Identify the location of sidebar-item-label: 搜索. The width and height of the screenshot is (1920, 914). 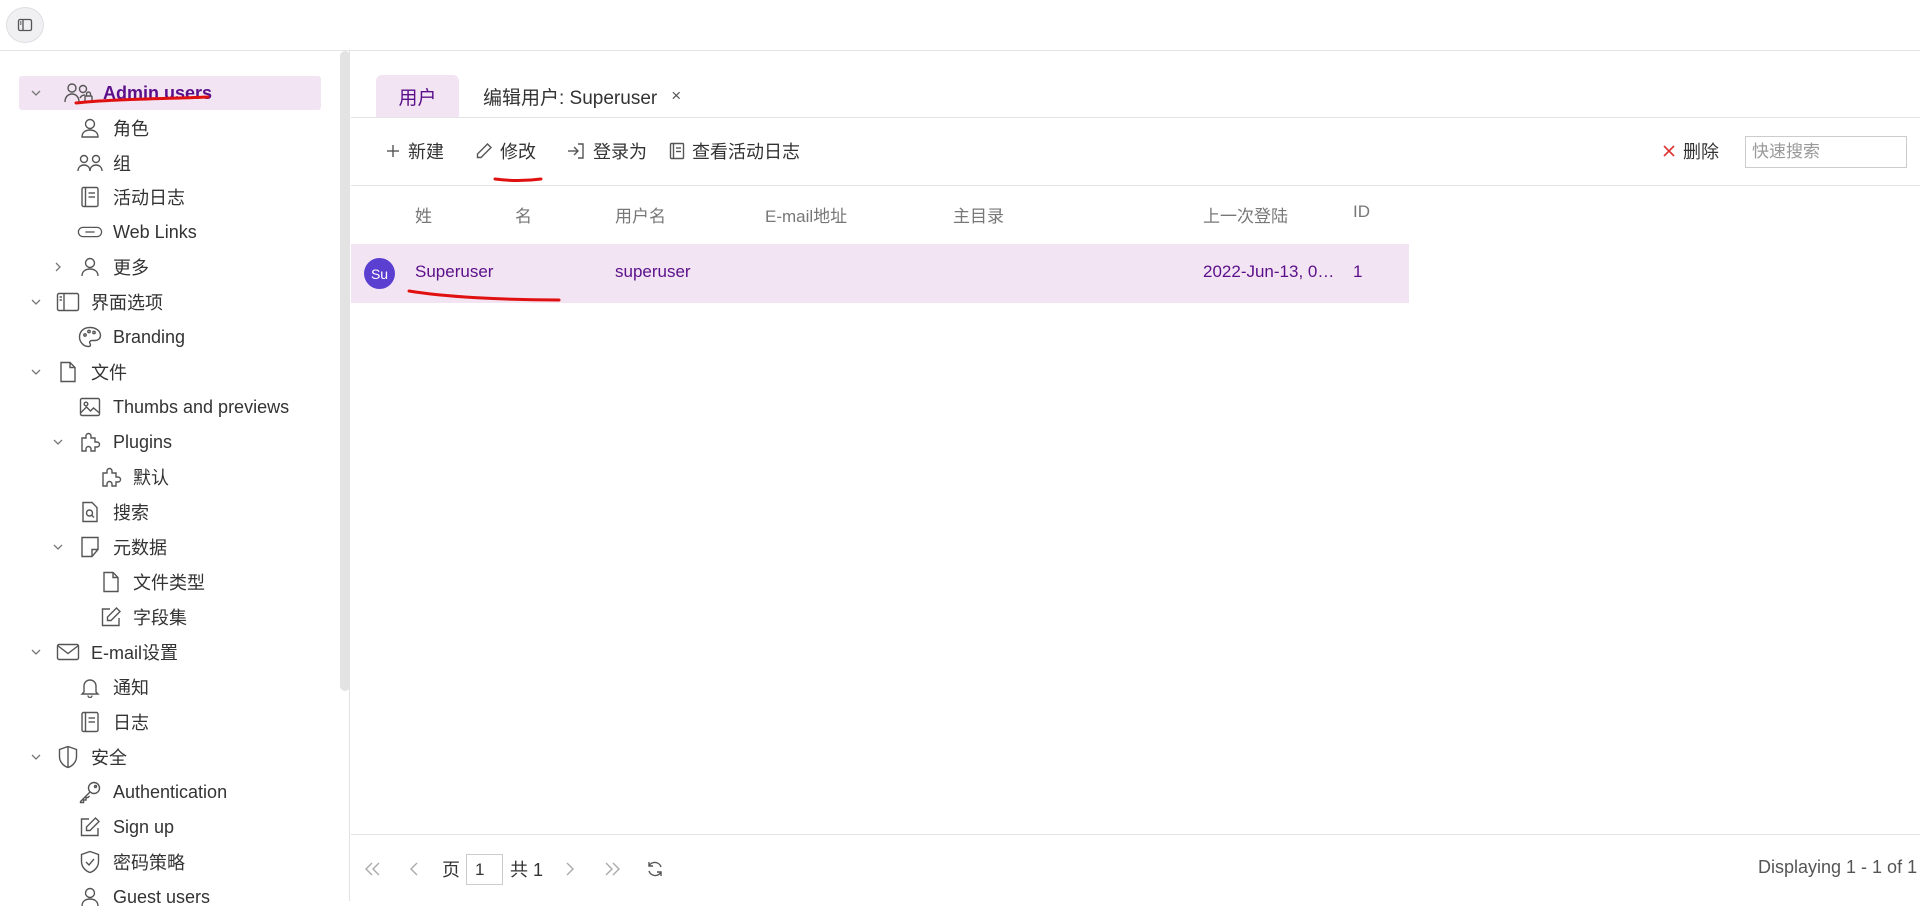
(131, 513).